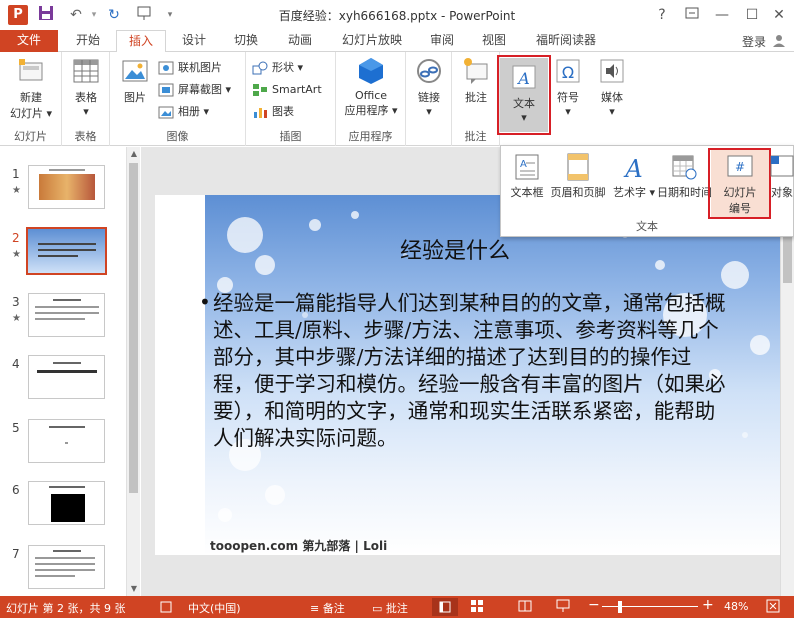 The height and width of the screenshot is (618, 794). What do you see at coordinates (166, 607) in the screenshot?
I see `spellcheck-icon` at bounding box center [166, 607].